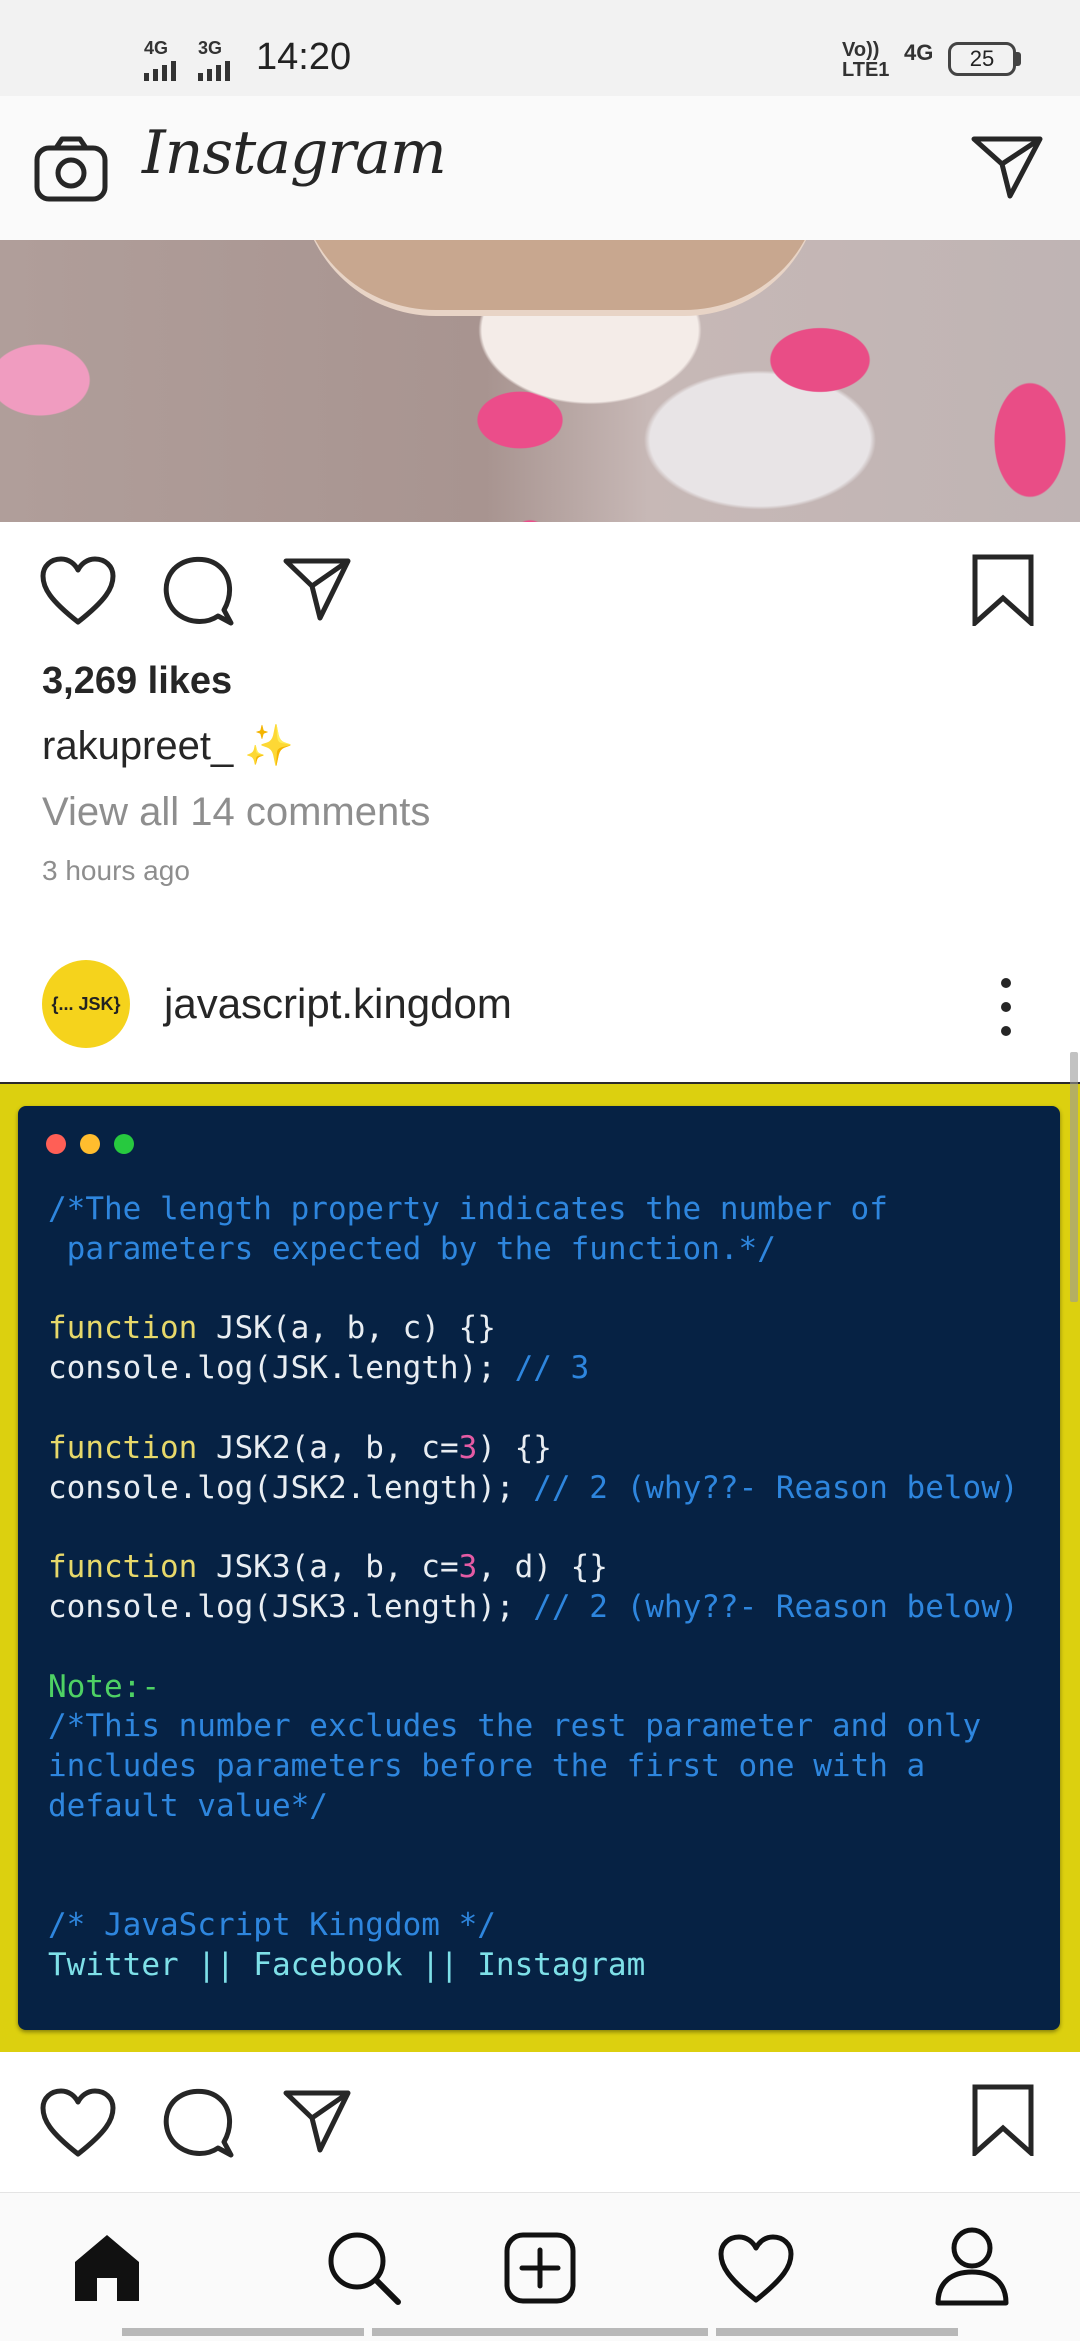 This screenshot has height=2341, width=1080. I want to click on battery-indicator: 25, so click(982, 59).